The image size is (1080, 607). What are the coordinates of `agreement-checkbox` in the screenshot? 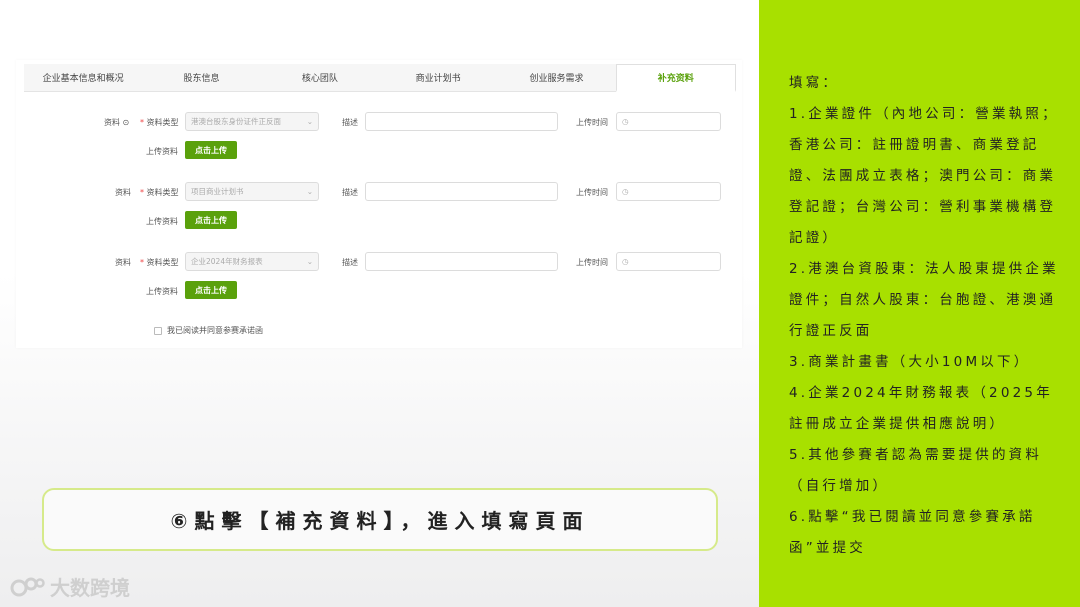 It's located at (158, 330).